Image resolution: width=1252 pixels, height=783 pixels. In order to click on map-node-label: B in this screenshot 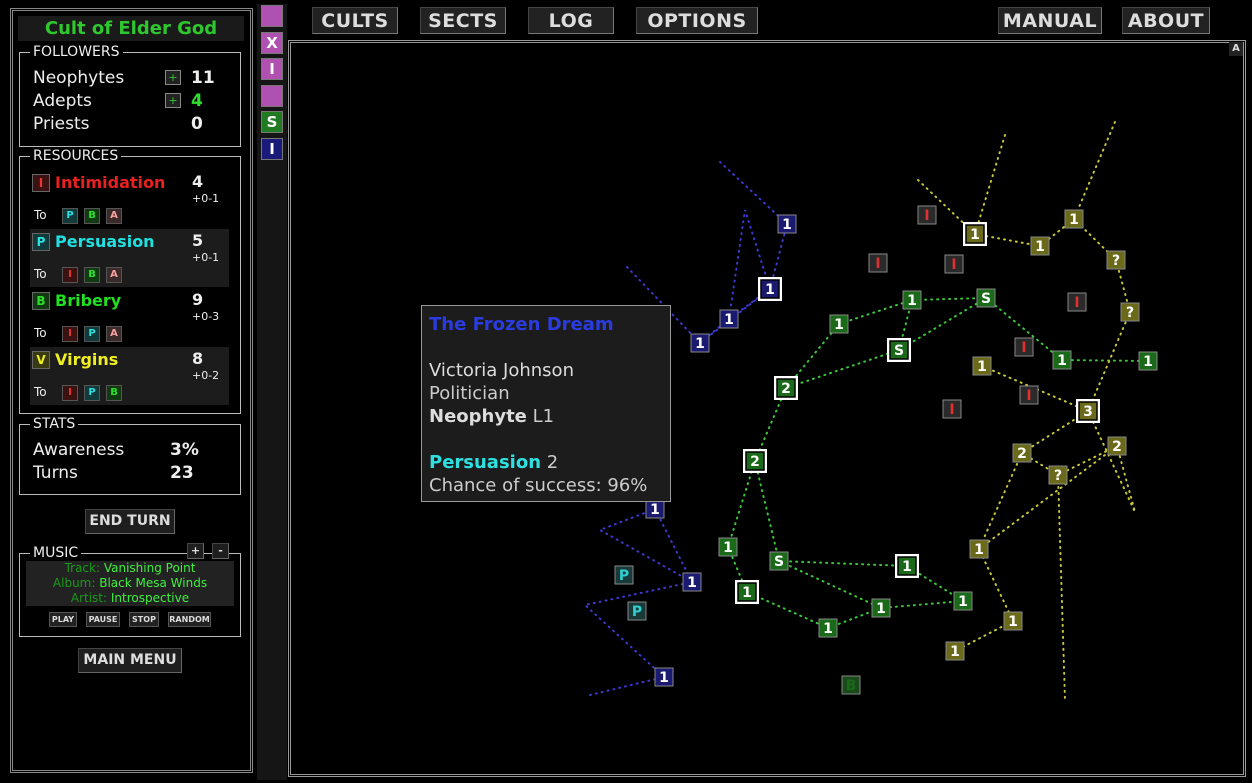, I will do `click(851, 686)`.